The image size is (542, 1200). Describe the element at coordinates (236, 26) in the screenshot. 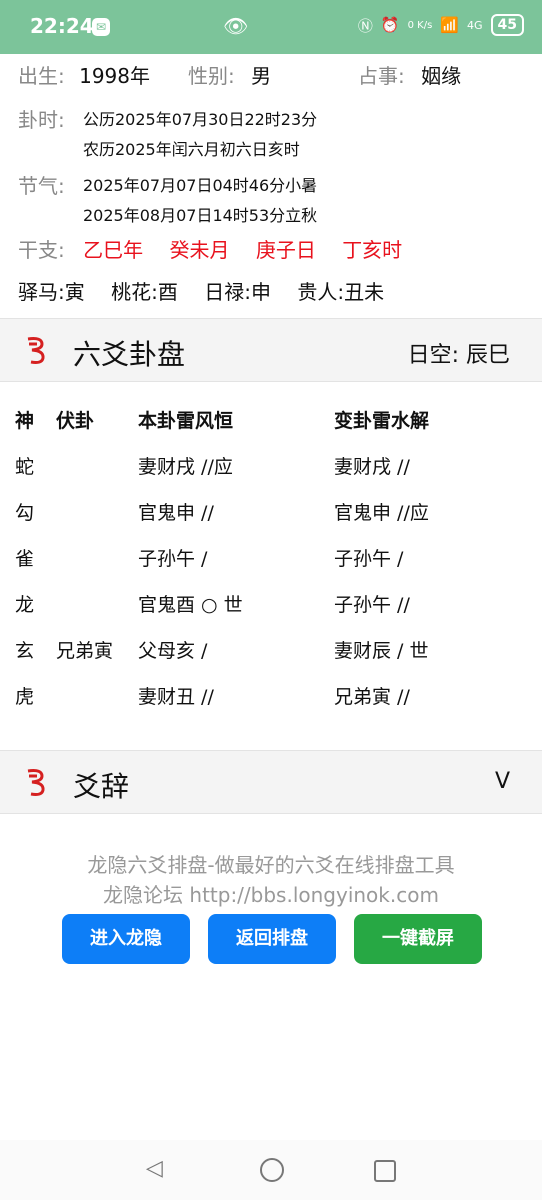

I see `eye-icon: 👁` at that location.